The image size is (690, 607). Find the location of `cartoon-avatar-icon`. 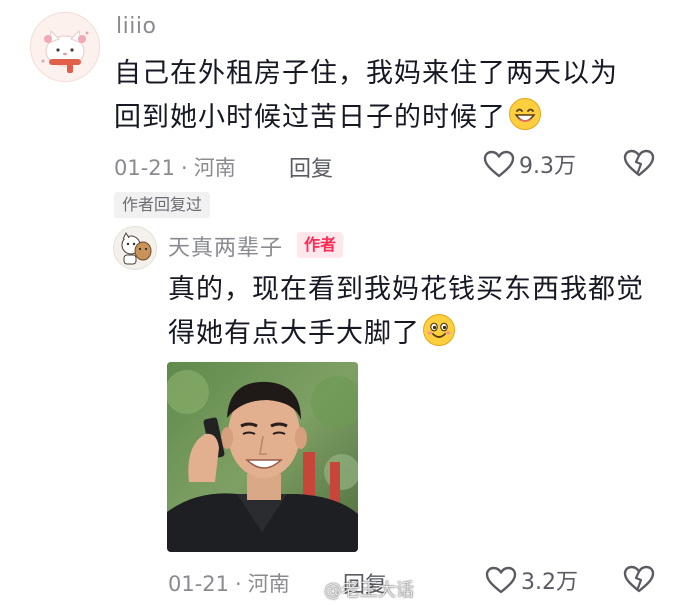

cartoon-avatar-icon is located at coordinates (135, 248).